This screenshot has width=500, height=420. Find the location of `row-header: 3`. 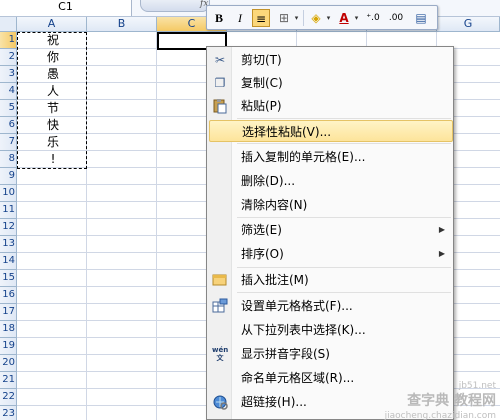

row-header: 3 is located at coordinates (8, 74).